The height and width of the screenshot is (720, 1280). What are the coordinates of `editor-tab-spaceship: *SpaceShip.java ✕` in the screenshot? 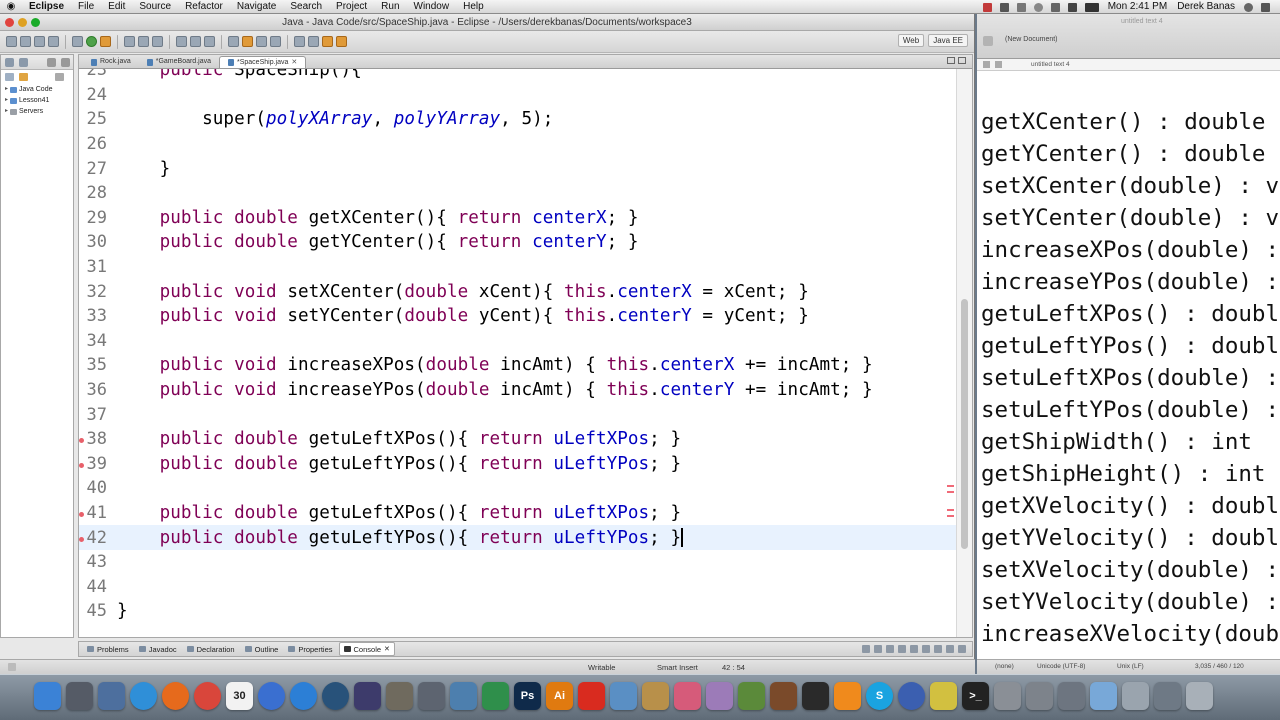 It's located at (263, 62).